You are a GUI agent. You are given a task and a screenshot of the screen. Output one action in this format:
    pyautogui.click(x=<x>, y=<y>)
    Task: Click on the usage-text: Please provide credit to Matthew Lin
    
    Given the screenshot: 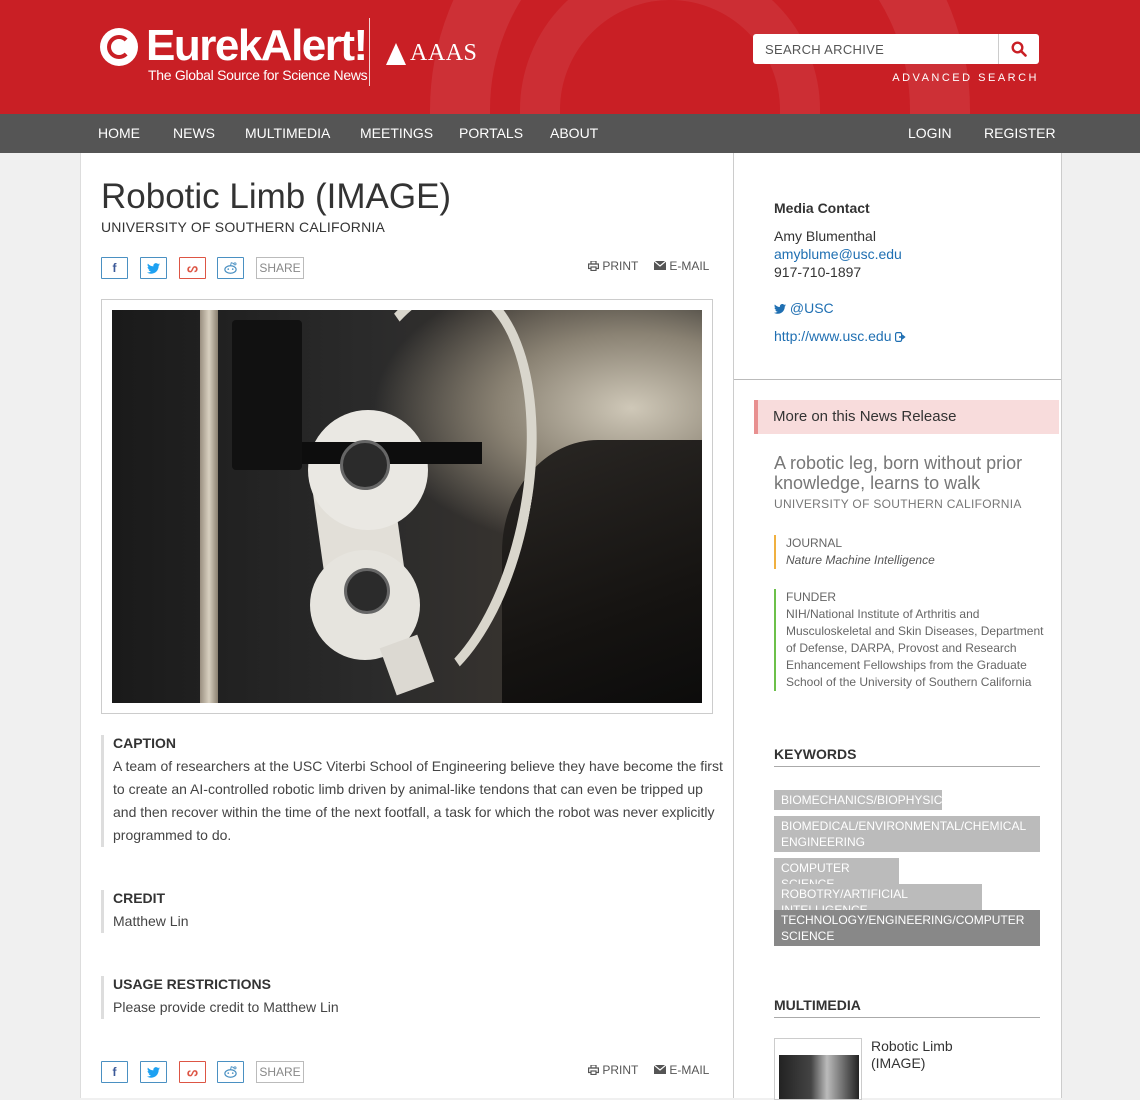 What is the action you would take?
    pyautogui.click(x=226, y=1007)
    